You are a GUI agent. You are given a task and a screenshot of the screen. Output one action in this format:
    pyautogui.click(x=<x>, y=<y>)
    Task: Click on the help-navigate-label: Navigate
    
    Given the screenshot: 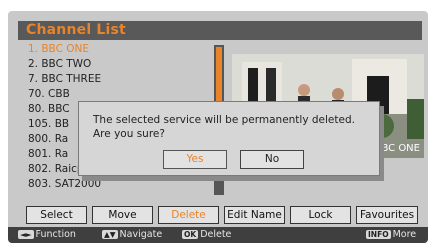 What is the action you would take?
    pyautogui.click(x=141, y=234)
    